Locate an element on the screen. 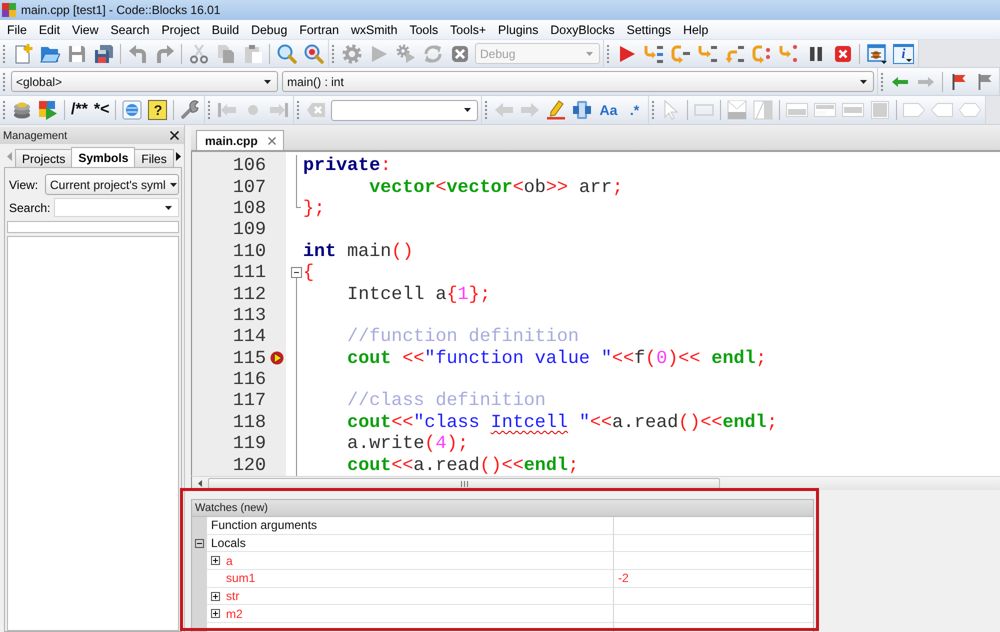  menu-item: Debug is located at coordinates (269, 30).